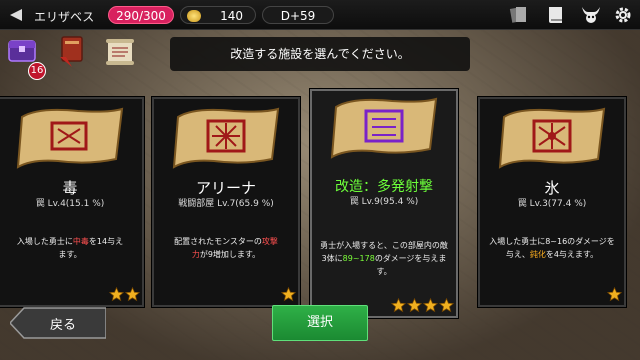 The width and height of the screenshot is (640, 360). What do you see at coordinates (552, 188) in the screenshot?
I see `card-title: 氷` at bounding box center [552, 188].